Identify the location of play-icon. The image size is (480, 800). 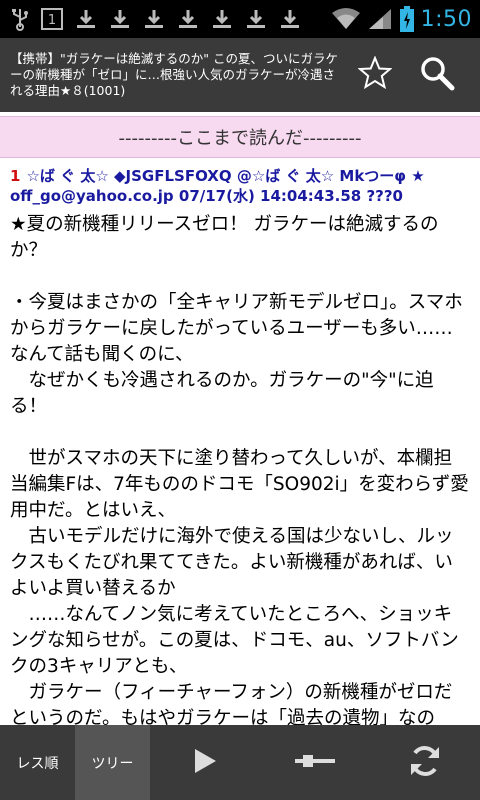
(205, 763).